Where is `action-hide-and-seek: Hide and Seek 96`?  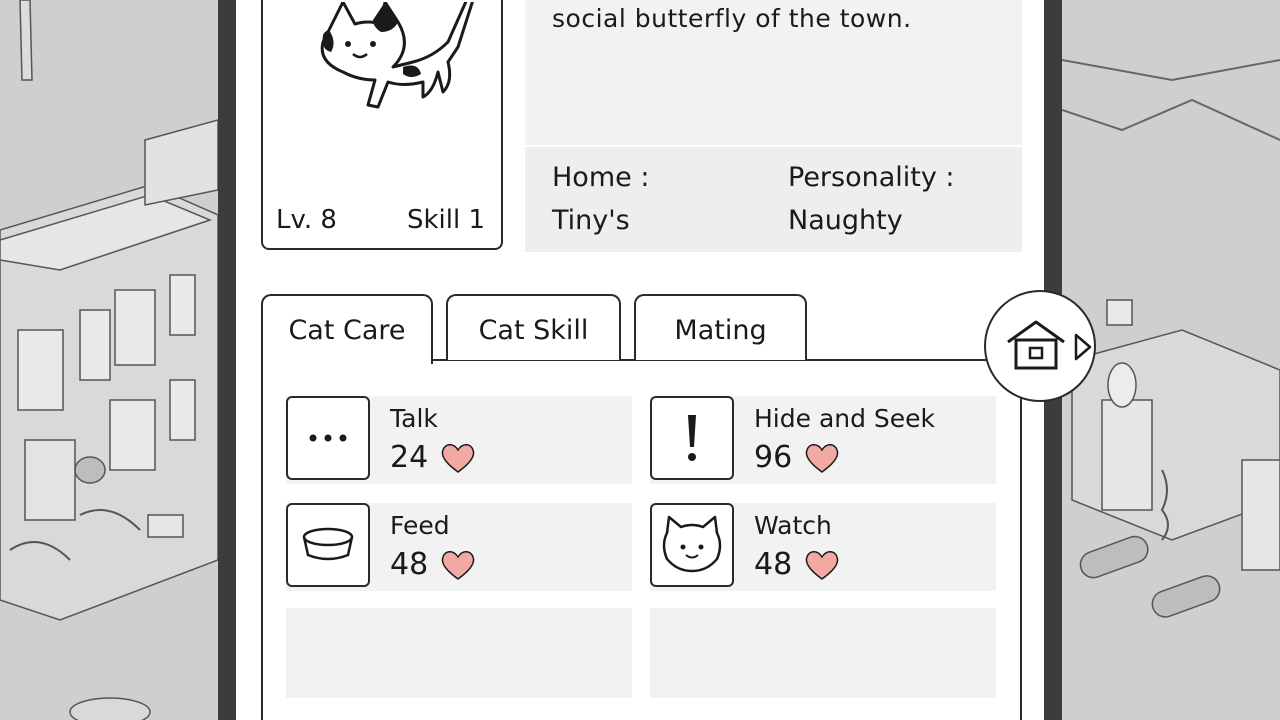 action-hide-and-seek: Hide and Seek 96 is located at coordinates (823, 440).